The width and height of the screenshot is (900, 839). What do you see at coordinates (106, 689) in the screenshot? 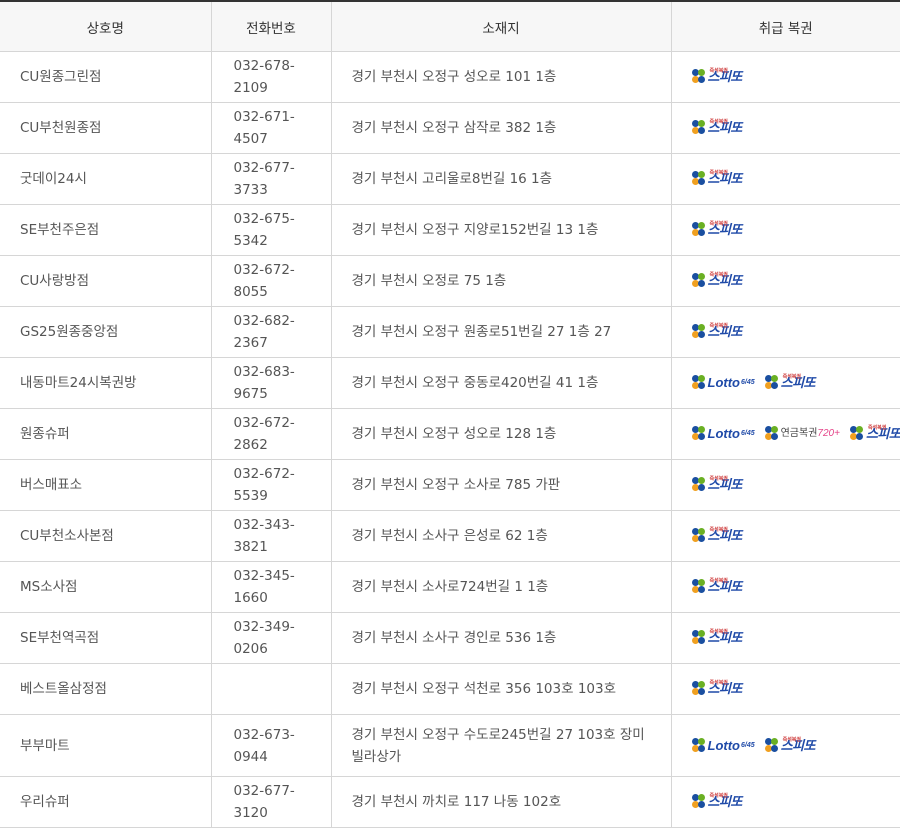
I see `store-name: 베스트올삼정점` at bounding box center [106, 689].